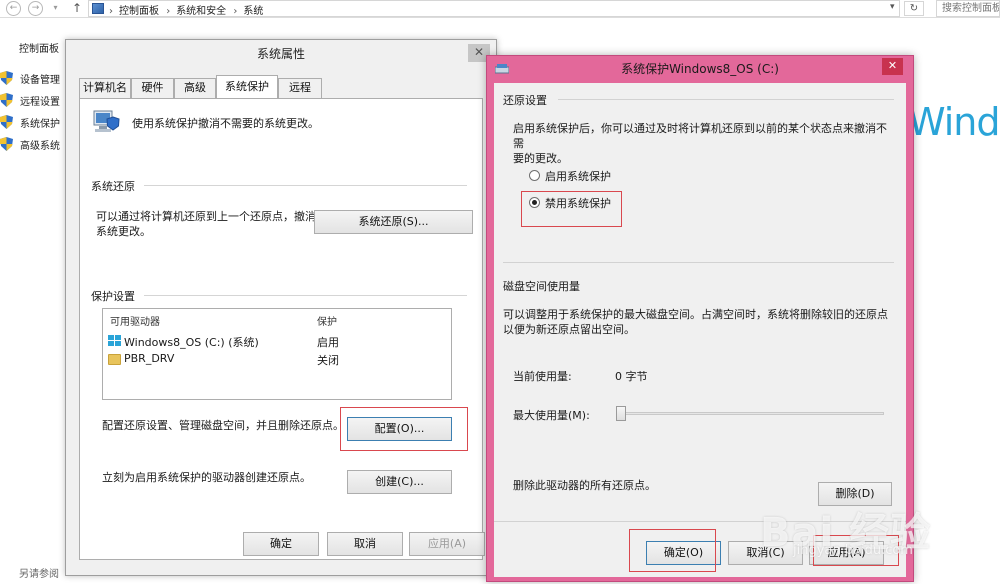 The width and height of the screenshot is (1000, 584). I want to click on text-line: 可以调整用于系统保护的最大磁盘空间。占满空间时，系统将删除较旧的还原点, so click(695, 314).